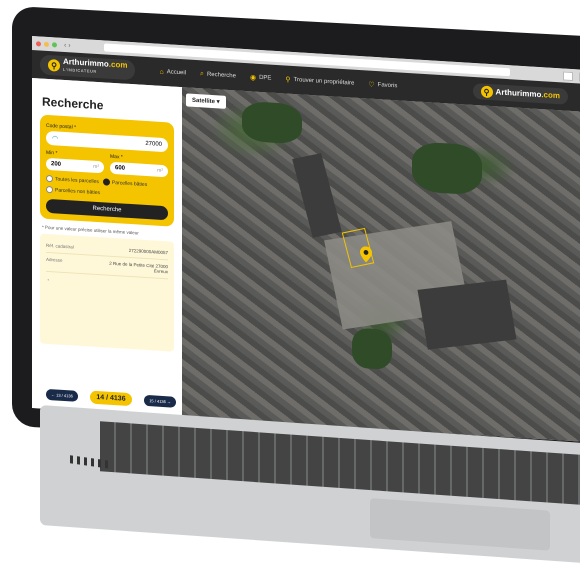 The height and width of the screenshot is (567, 580). Describe the element at coordinates (253, 78) in the screenshot. I see `dpe-icon: ◉` at that location.